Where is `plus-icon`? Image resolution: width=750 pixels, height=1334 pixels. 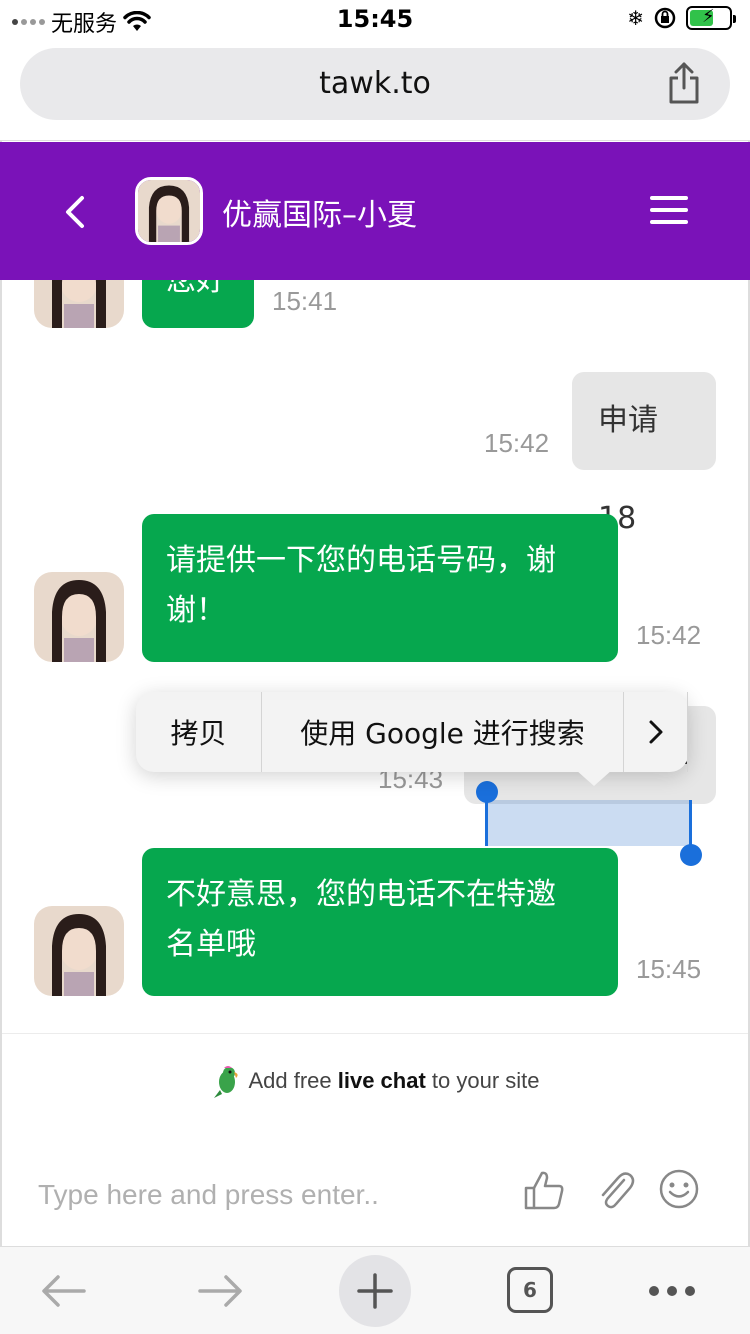
plus-icon is located at coordinates (375, 1291).